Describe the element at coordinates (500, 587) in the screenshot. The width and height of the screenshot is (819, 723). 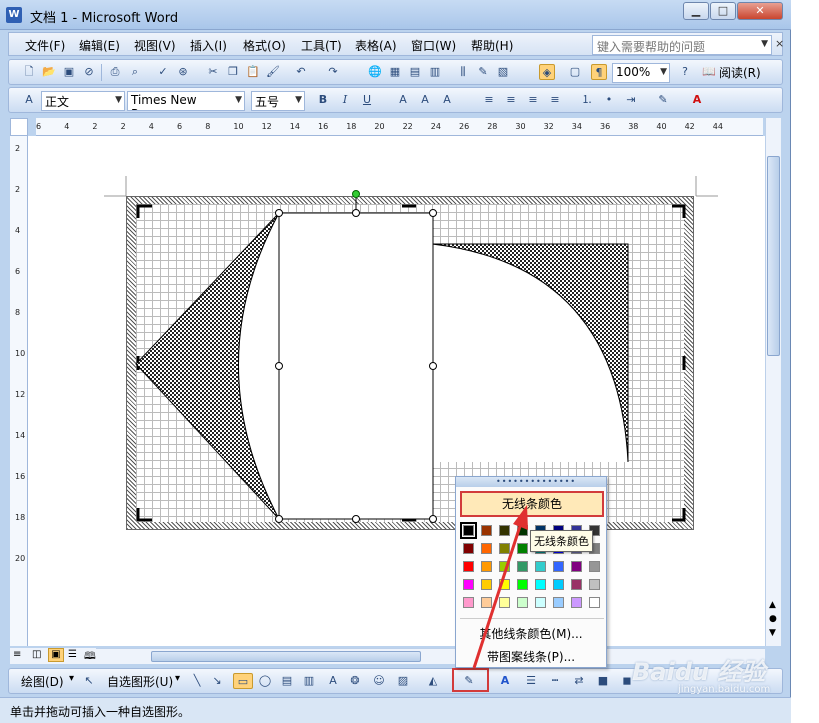
I see `red-arrow-annotation` at that location.